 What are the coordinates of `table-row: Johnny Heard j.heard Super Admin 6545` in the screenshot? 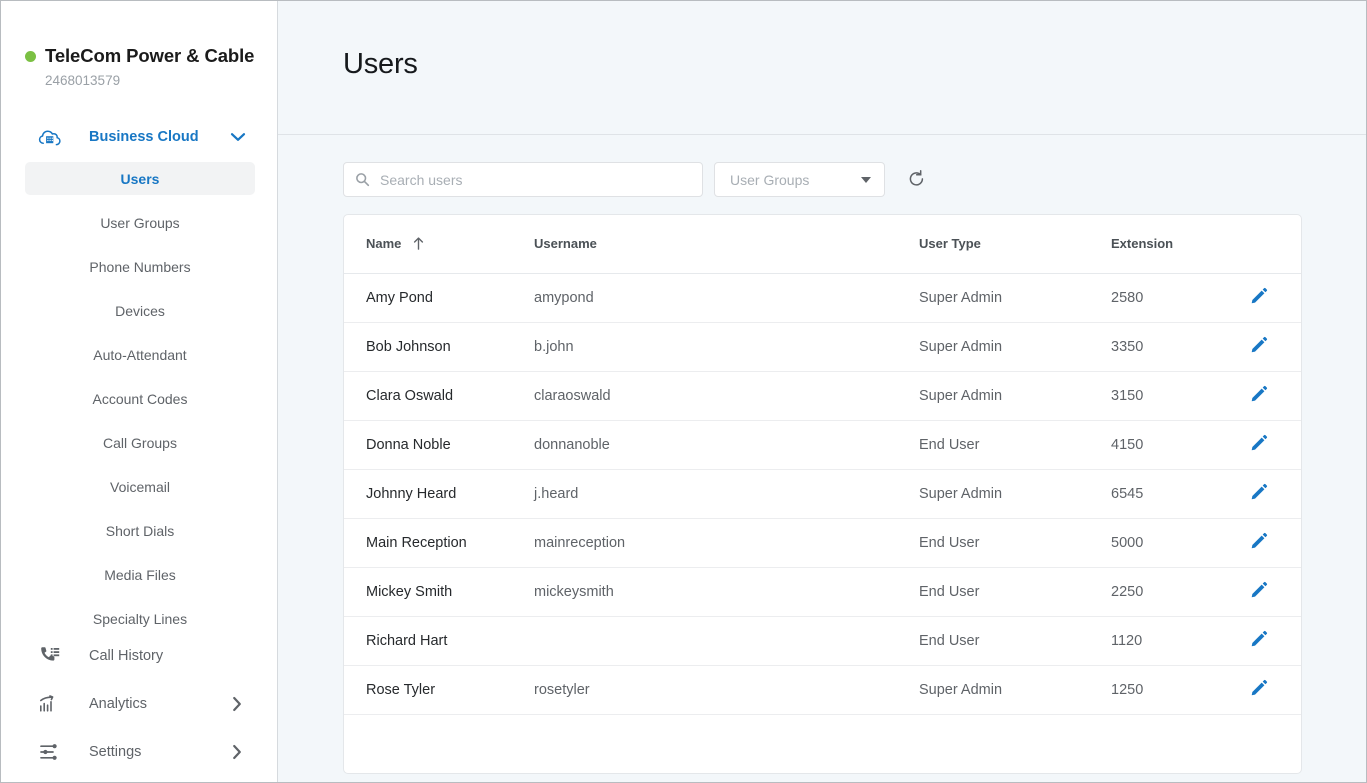 It's located at (822, 494).